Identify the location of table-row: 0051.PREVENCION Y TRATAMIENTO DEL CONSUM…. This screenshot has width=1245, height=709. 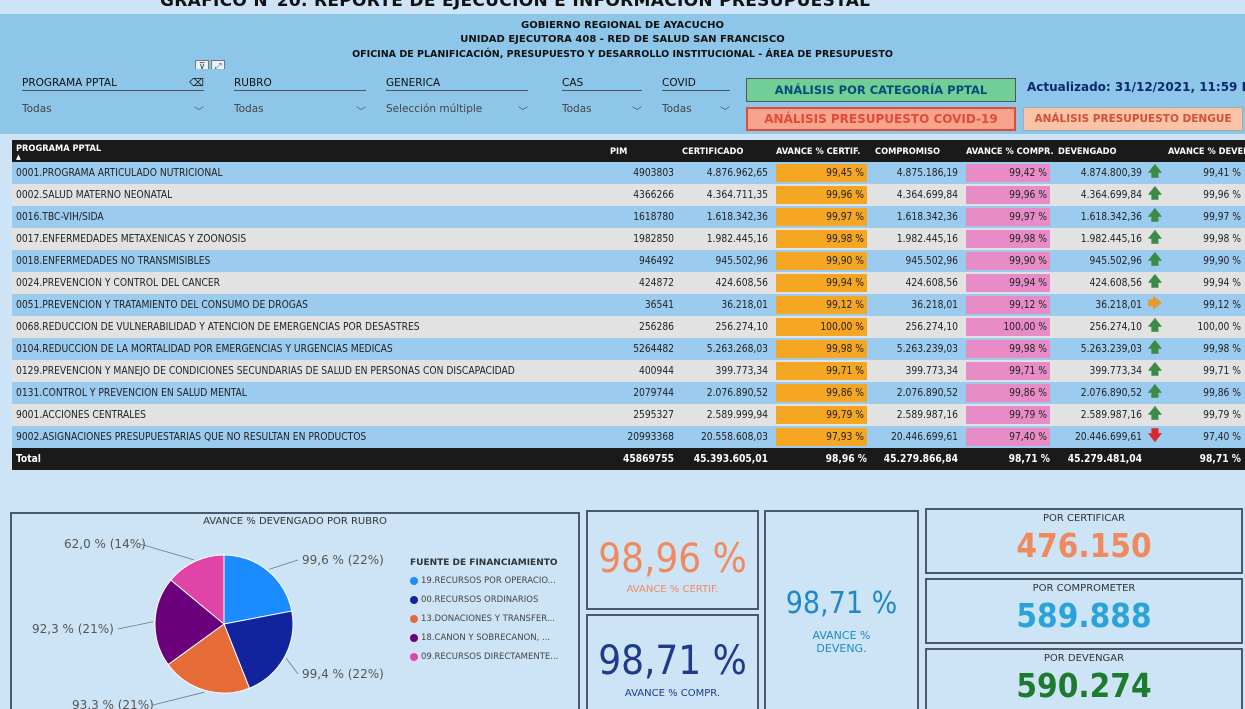
(628, 305).